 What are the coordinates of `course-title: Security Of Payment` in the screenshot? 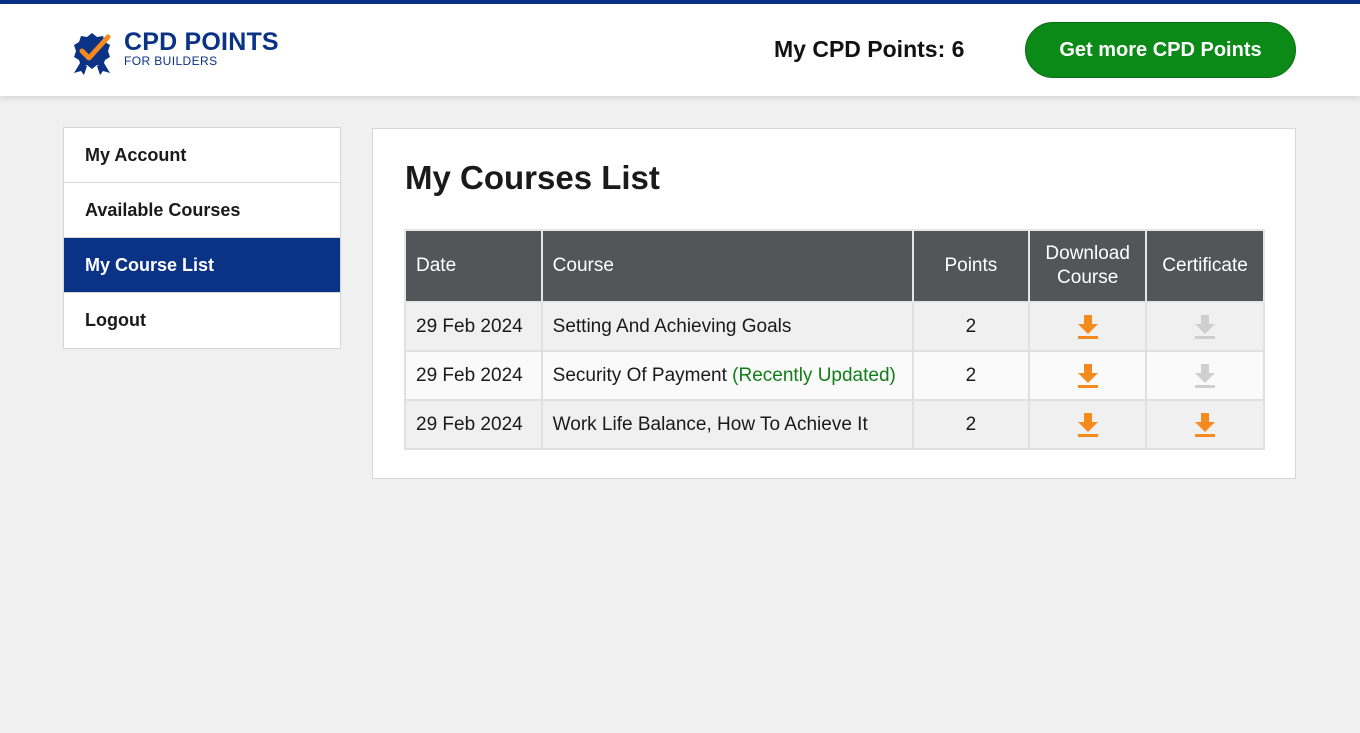 It's located at (639, 375).